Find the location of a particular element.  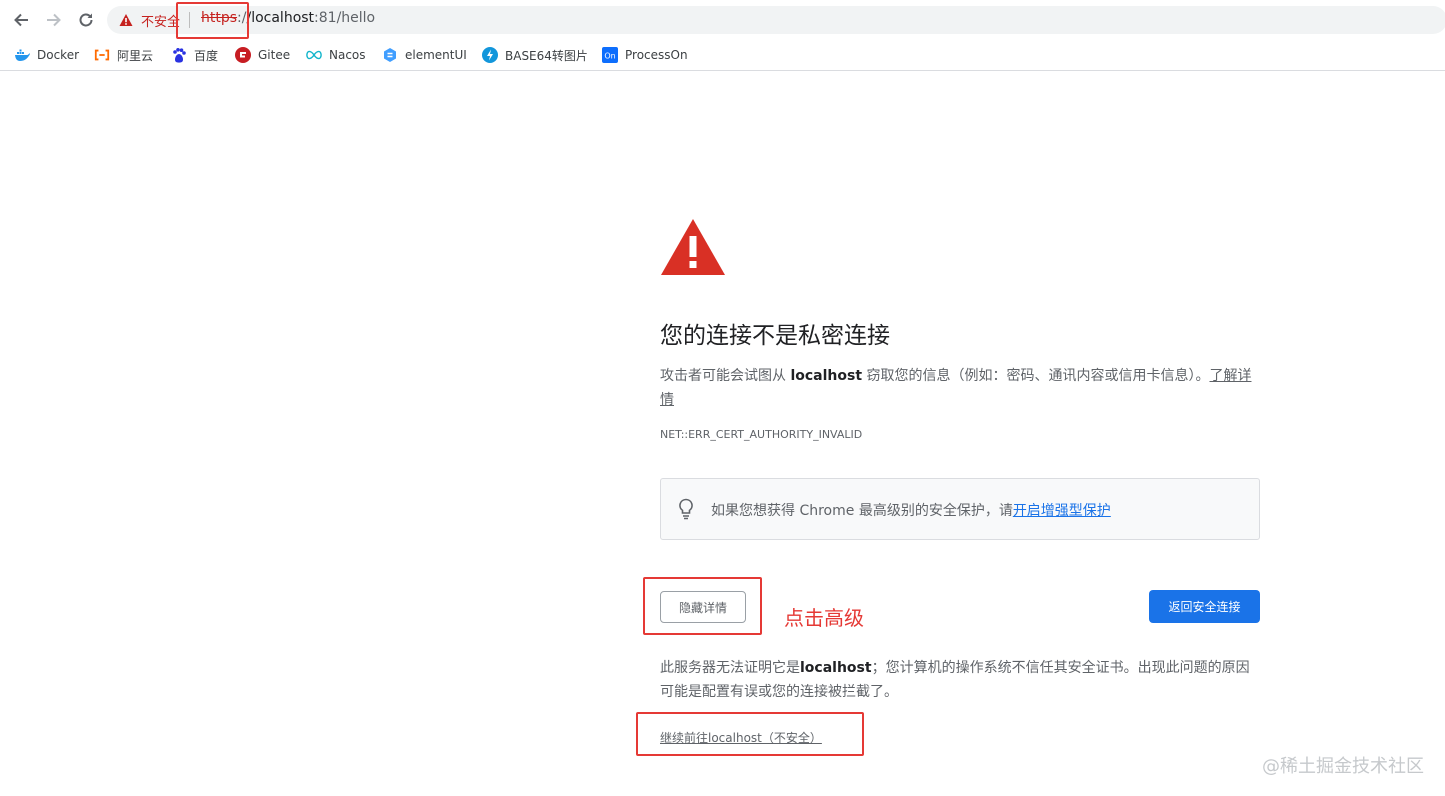

bookmark-elementui: elementUI is located at coordinates (424, 55).